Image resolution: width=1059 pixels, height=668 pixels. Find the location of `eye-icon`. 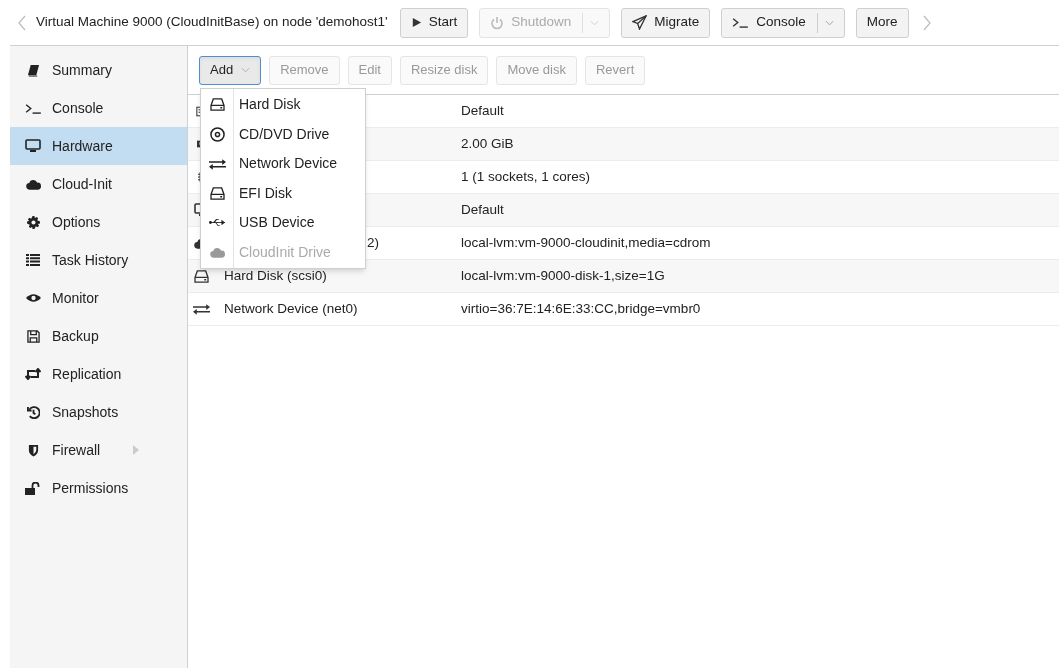

eye-icon is located at coordinates (33, 298).